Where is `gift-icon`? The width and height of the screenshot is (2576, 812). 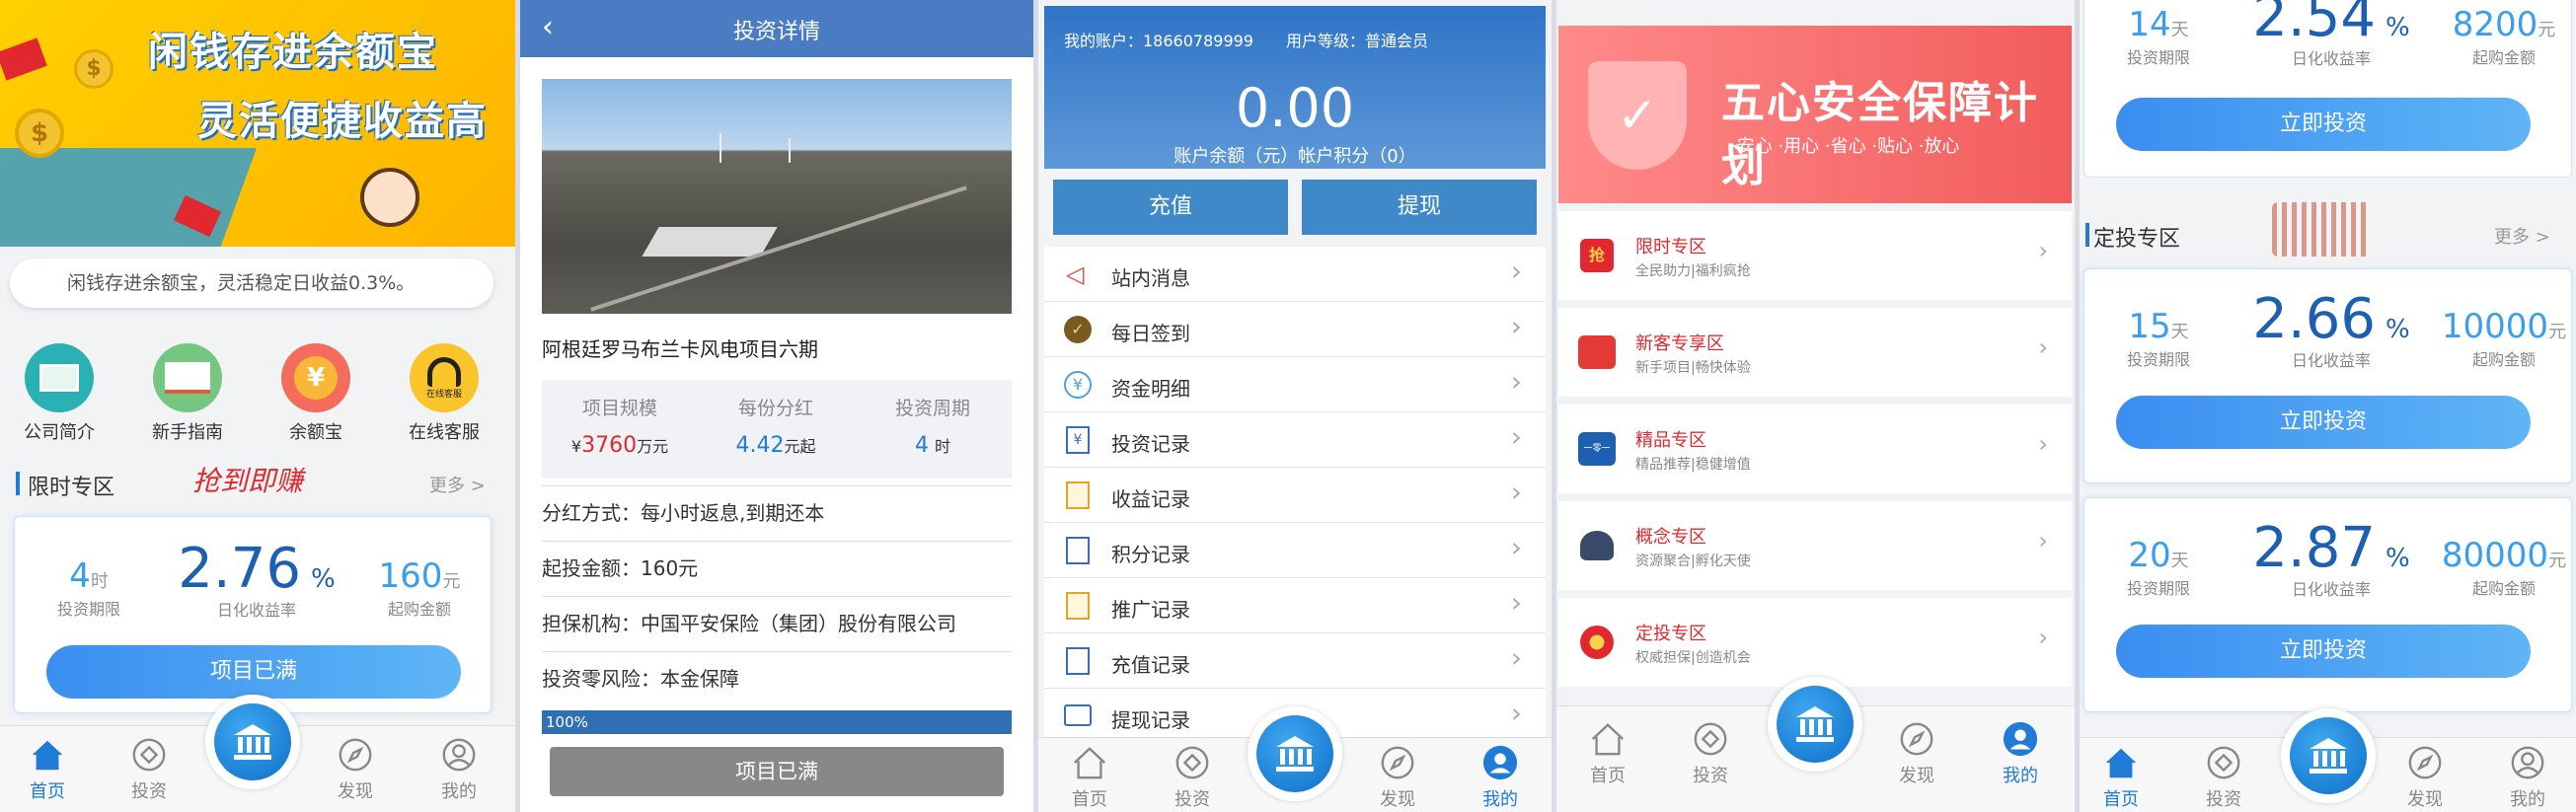 gift-icon is located at coordinates (1597, 352).